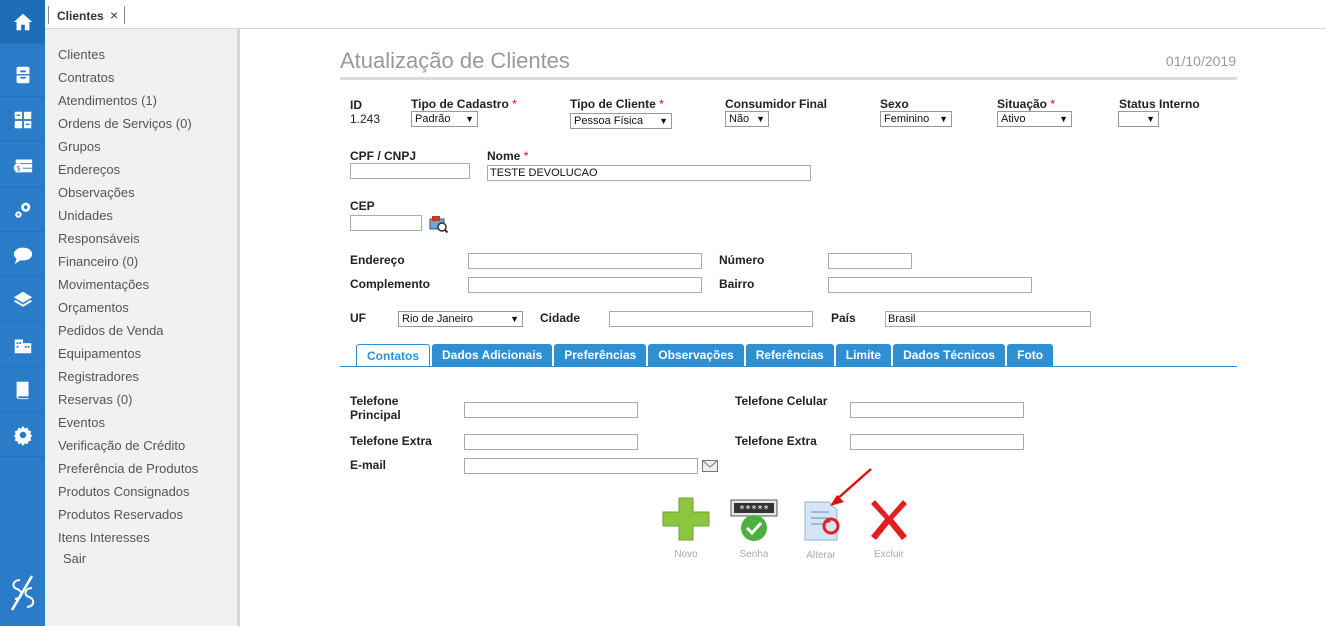  I want to click on close-icon: ×, so click(114, 15).